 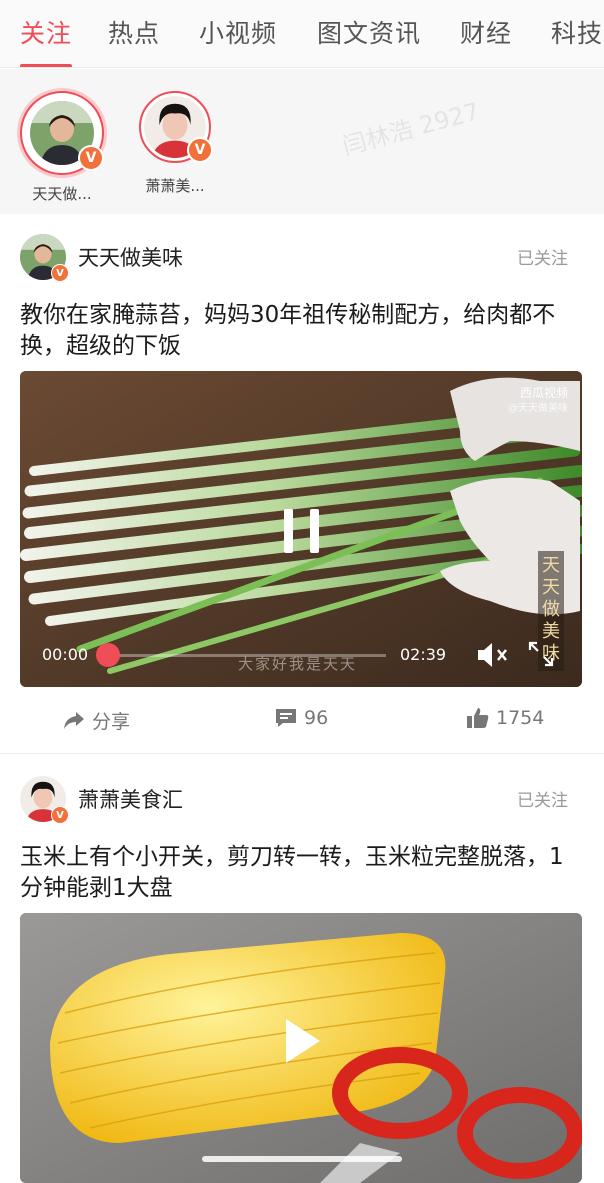 What do you see at coordinates (302, 1159) in the screenshot?
I see `home-indicator` at bounding box center [302, 1159].